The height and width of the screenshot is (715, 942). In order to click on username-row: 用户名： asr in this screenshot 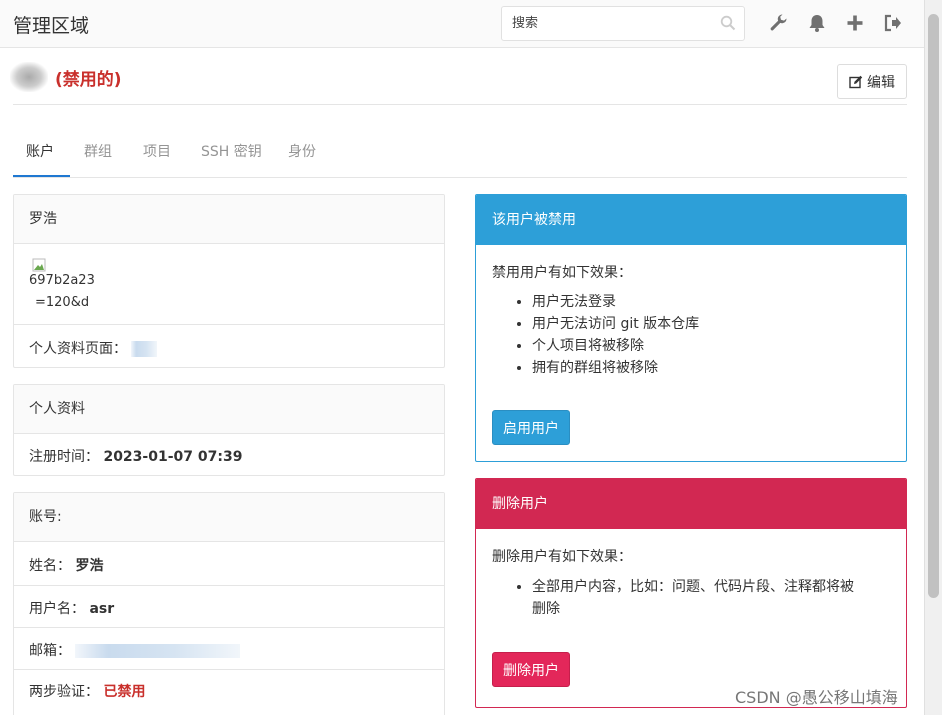, I will do `click(71, 608)`.